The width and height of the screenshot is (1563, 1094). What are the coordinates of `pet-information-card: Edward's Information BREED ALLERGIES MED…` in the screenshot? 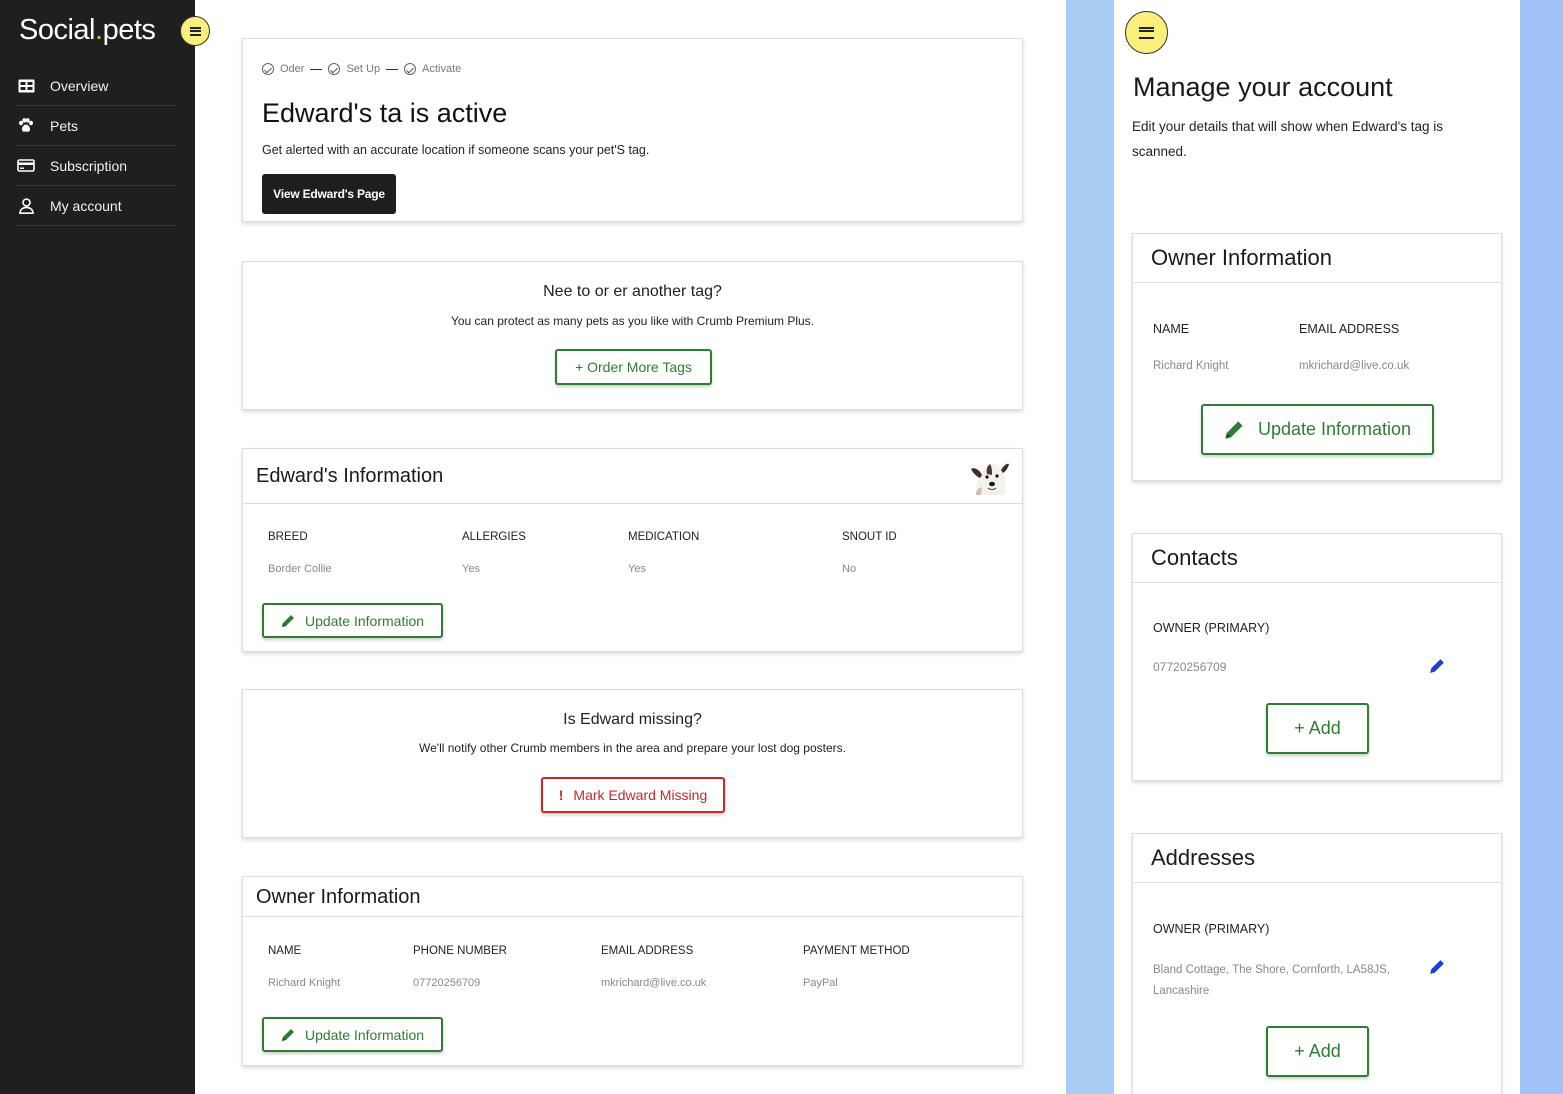 It's located at (632, 550).